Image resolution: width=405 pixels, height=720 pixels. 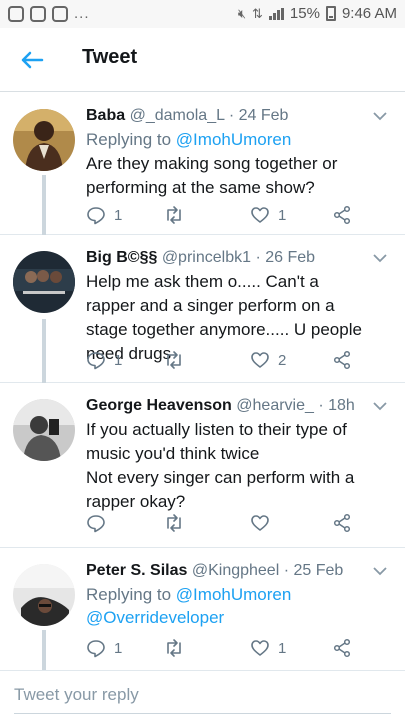 What do you see at coordinates (121, 257) in the screenshot?
I see `display-name: Big B©§§` at bounding box center [121, 257].